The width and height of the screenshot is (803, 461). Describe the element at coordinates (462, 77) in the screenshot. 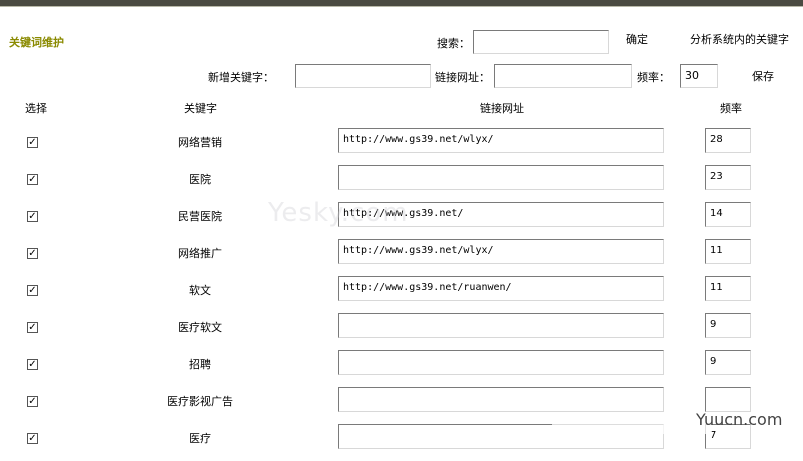

I see `link-url-label: 链接网址：` at that location.